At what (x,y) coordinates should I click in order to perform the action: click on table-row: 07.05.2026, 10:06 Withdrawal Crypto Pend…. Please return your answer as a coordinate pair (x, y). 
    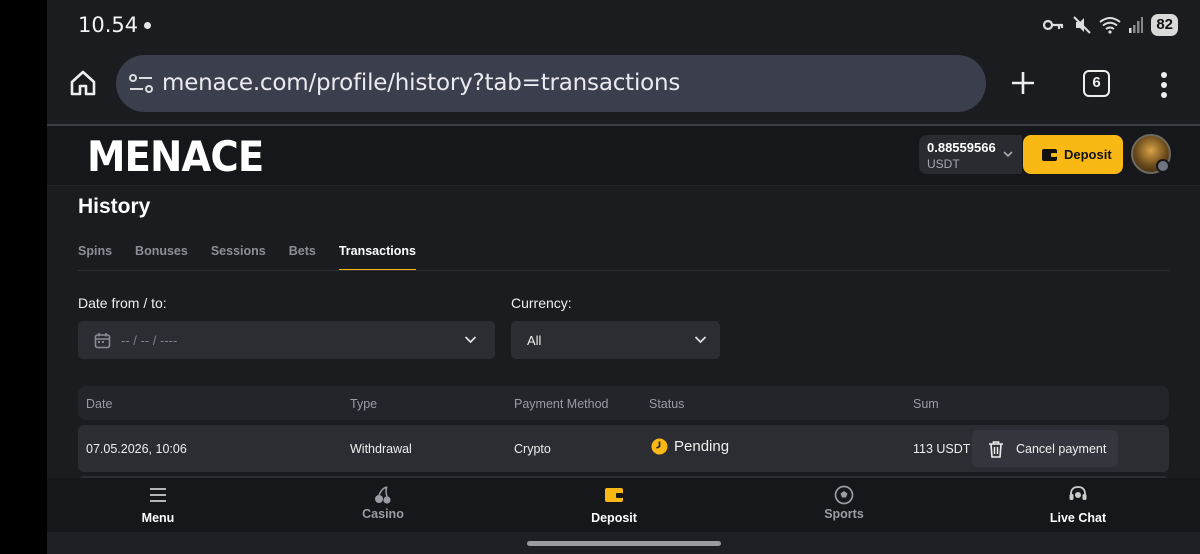
    Looking at the image, I should click on (623, 448).